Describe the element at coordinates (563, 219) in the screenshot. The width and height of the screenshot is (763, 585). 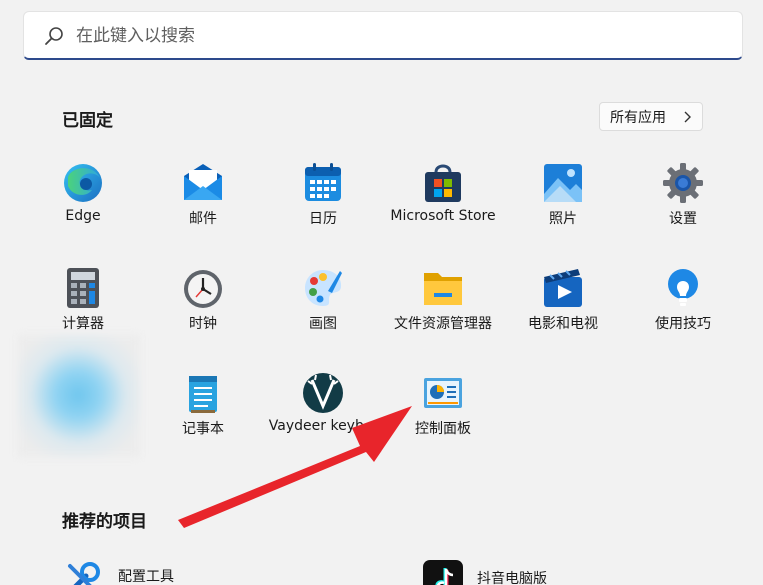
I see `app-label: 照片` at that location.